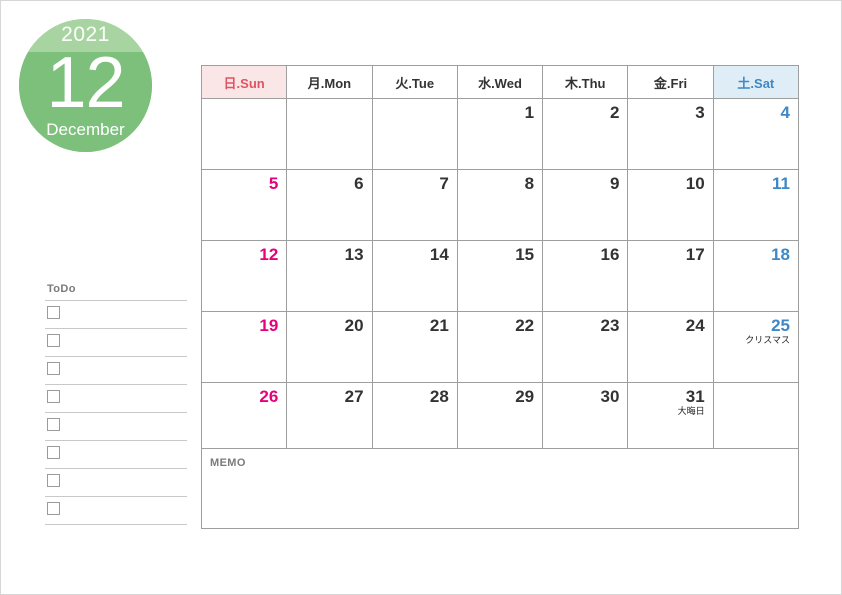 The height and width of the screenshot is (595, 842). I want to click on calendar-header-cell: 水.Wed, so click(500, 82).